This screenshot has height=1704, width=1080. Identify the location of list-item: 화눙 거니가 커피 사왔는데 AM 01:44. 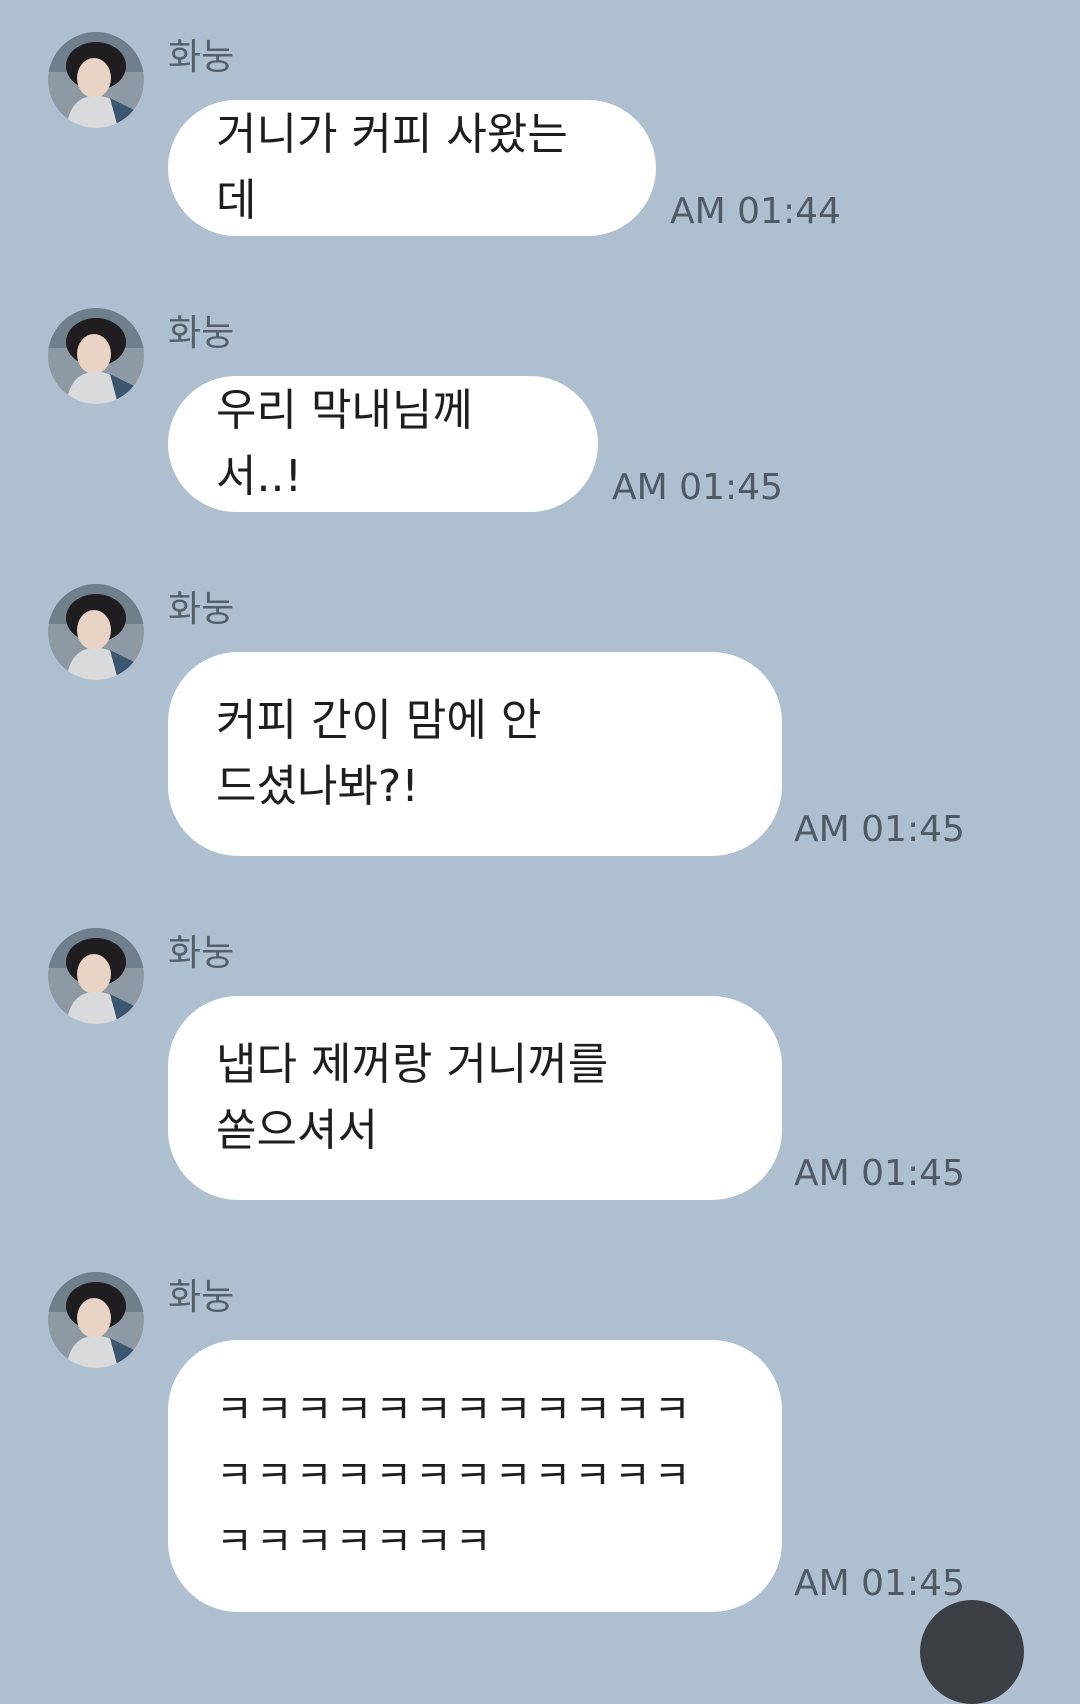
(540, 134).